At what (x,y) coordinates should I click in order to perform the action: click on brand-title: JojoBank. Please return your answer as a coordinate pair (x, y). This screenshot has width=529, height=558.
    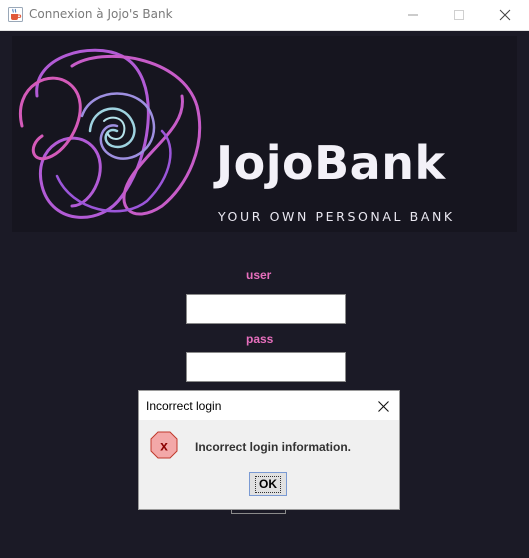
    Looking at the image, I should click on (331, 163).